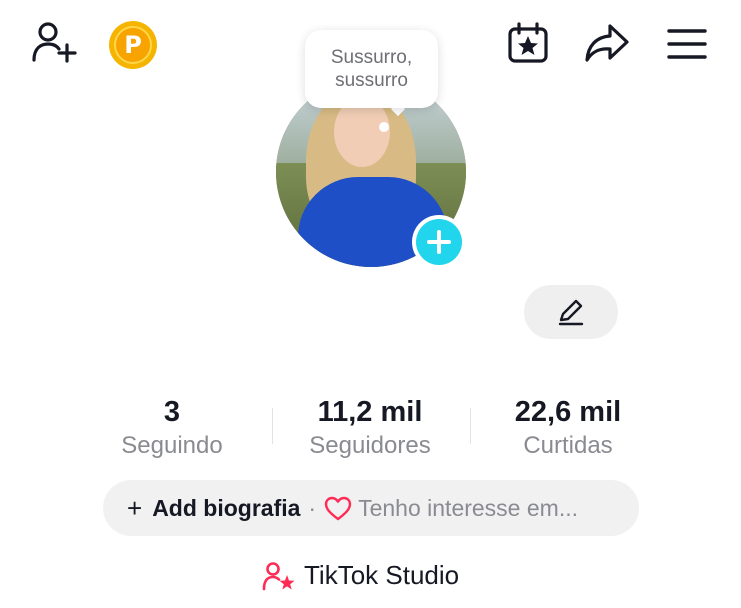 The image size is (741, 608). I want to click on plus-icon, so click(439, 242).